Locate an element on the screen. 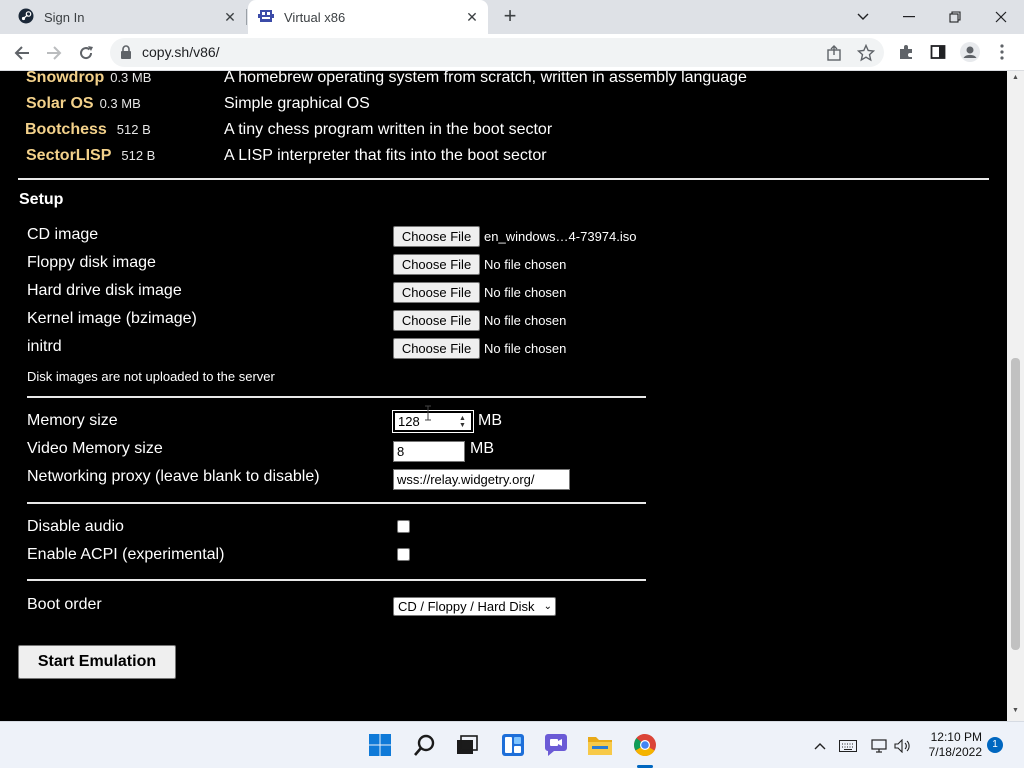  enable-acpi-label: Enable ACPI (experimental) is located at coordinates (126, 554).